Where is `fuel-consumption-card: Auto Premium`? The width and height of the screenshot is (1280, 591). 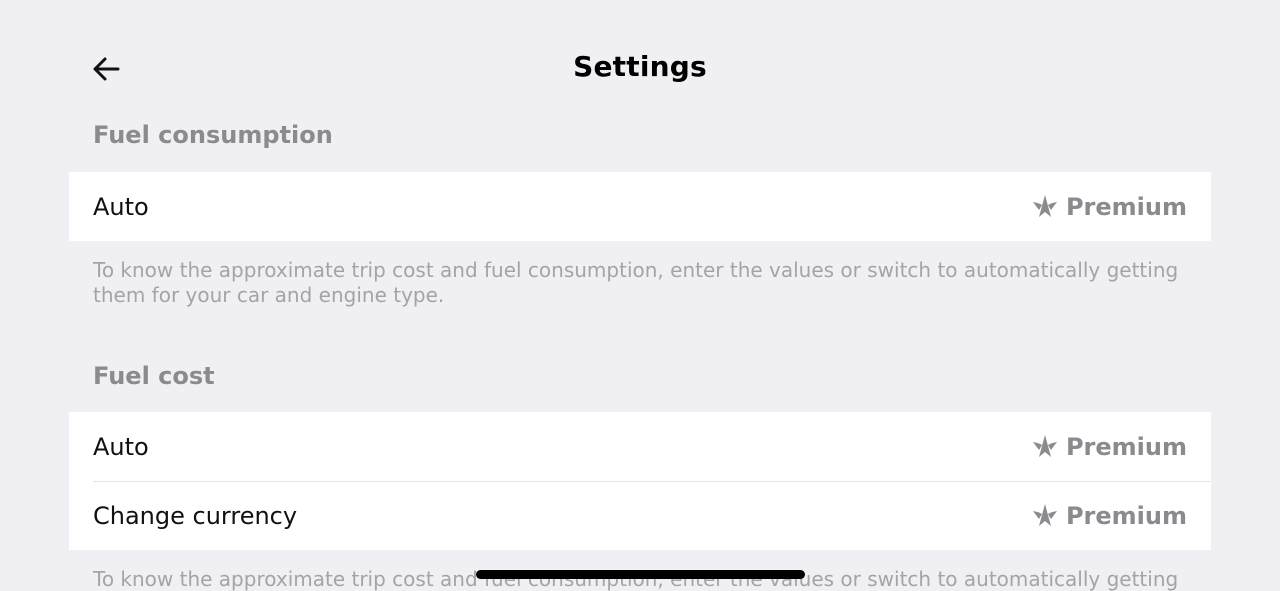 fuel-consumption-card: Auto Premium is located at coordinates (640, 206).